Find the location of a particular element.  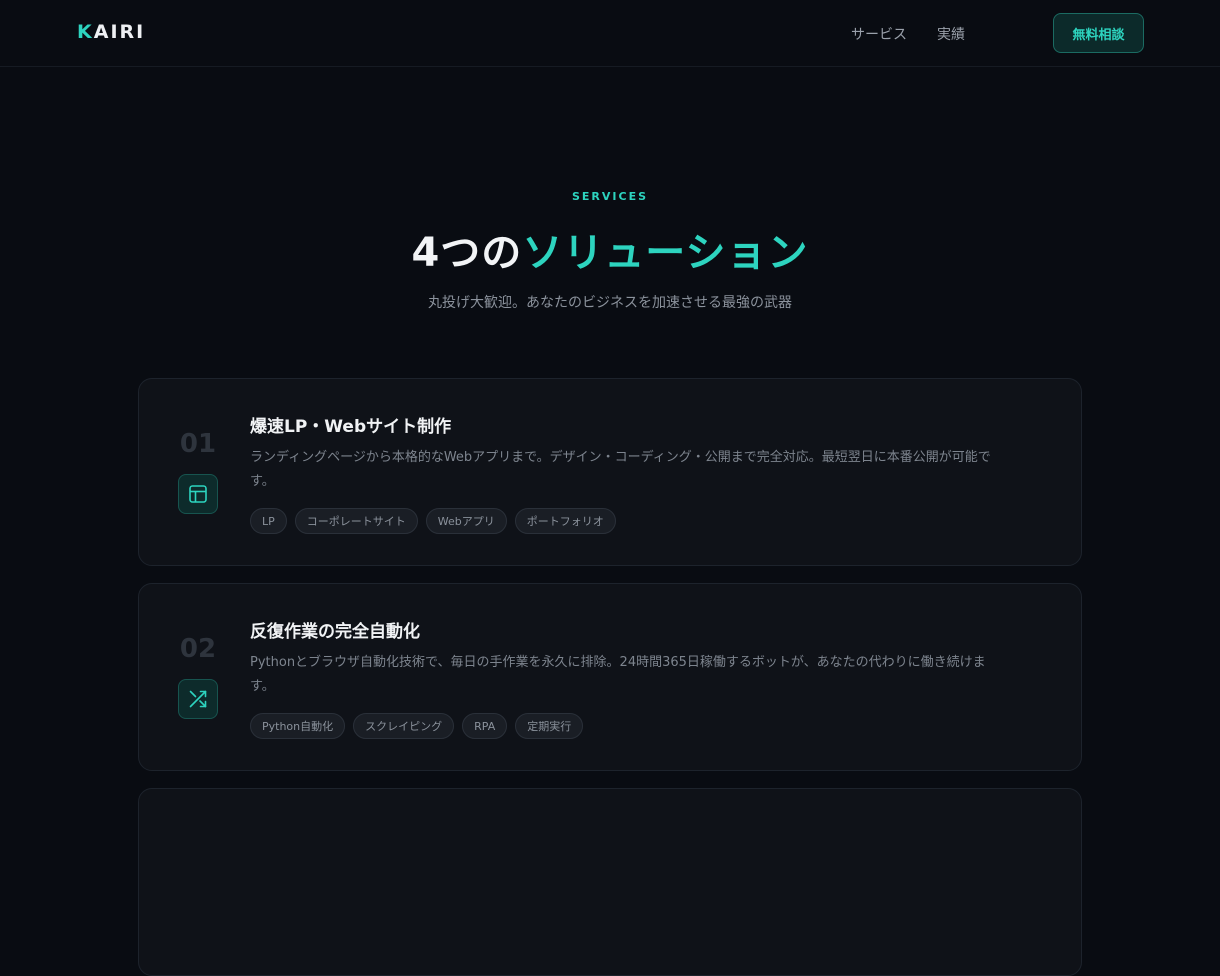

free-consultation-button: 無料相談 is located at coordinates (1098, 33).